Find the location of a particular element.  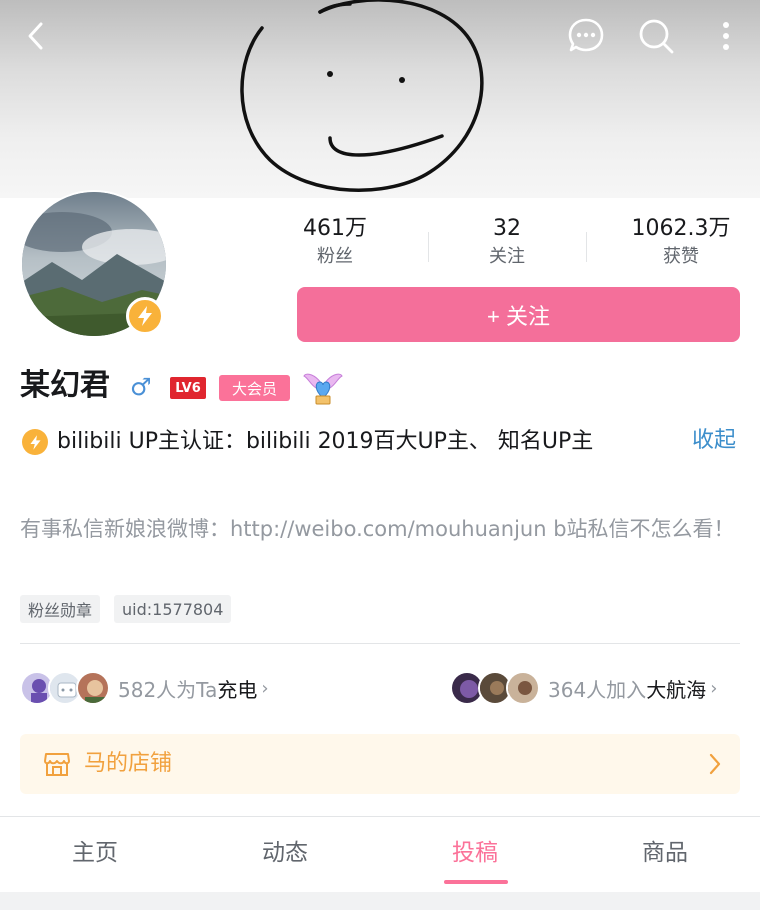

charge-entry: 582人为Ta 充电 › is located at coordinates (144, 688).